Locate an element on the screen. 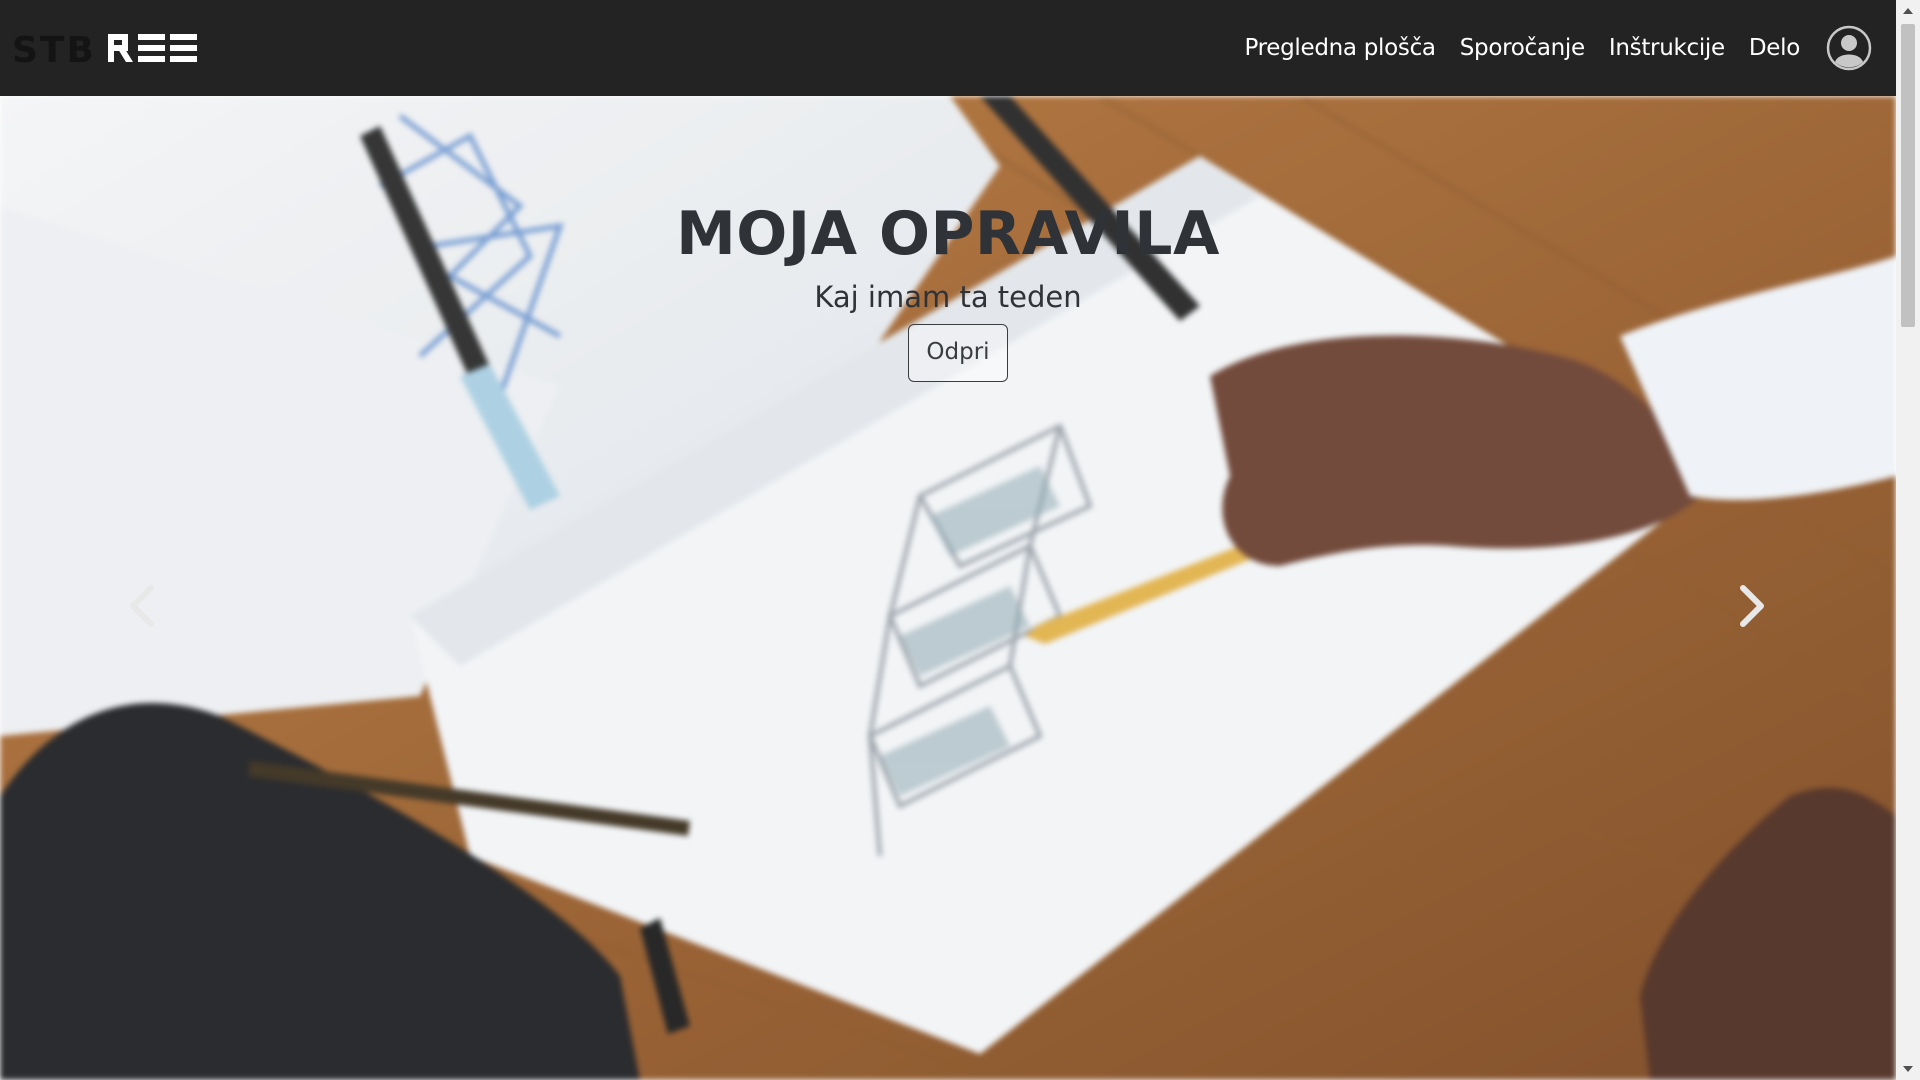 The image size is (1920, 1080). carousel-prev-button is located at coordinates (142, 606).